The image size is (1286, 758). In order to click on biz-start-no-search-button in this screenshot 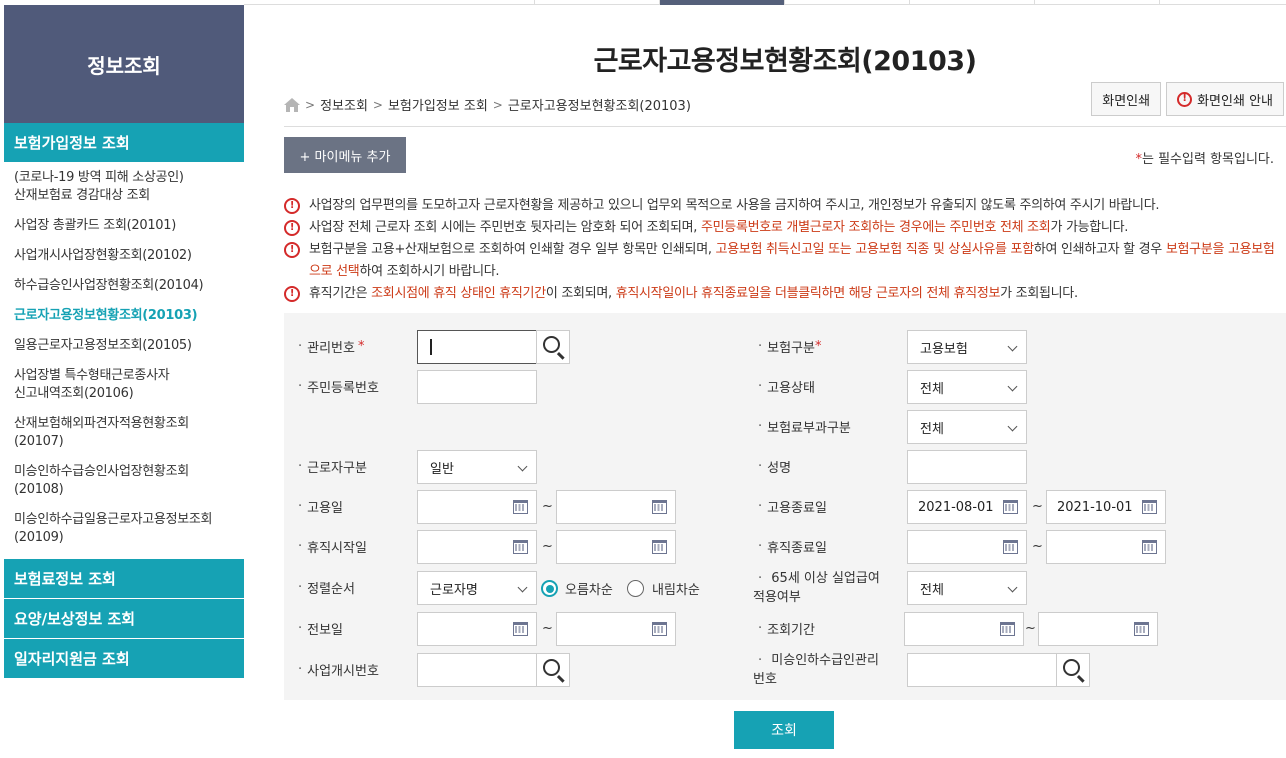, I will do `click(553, 670)`.